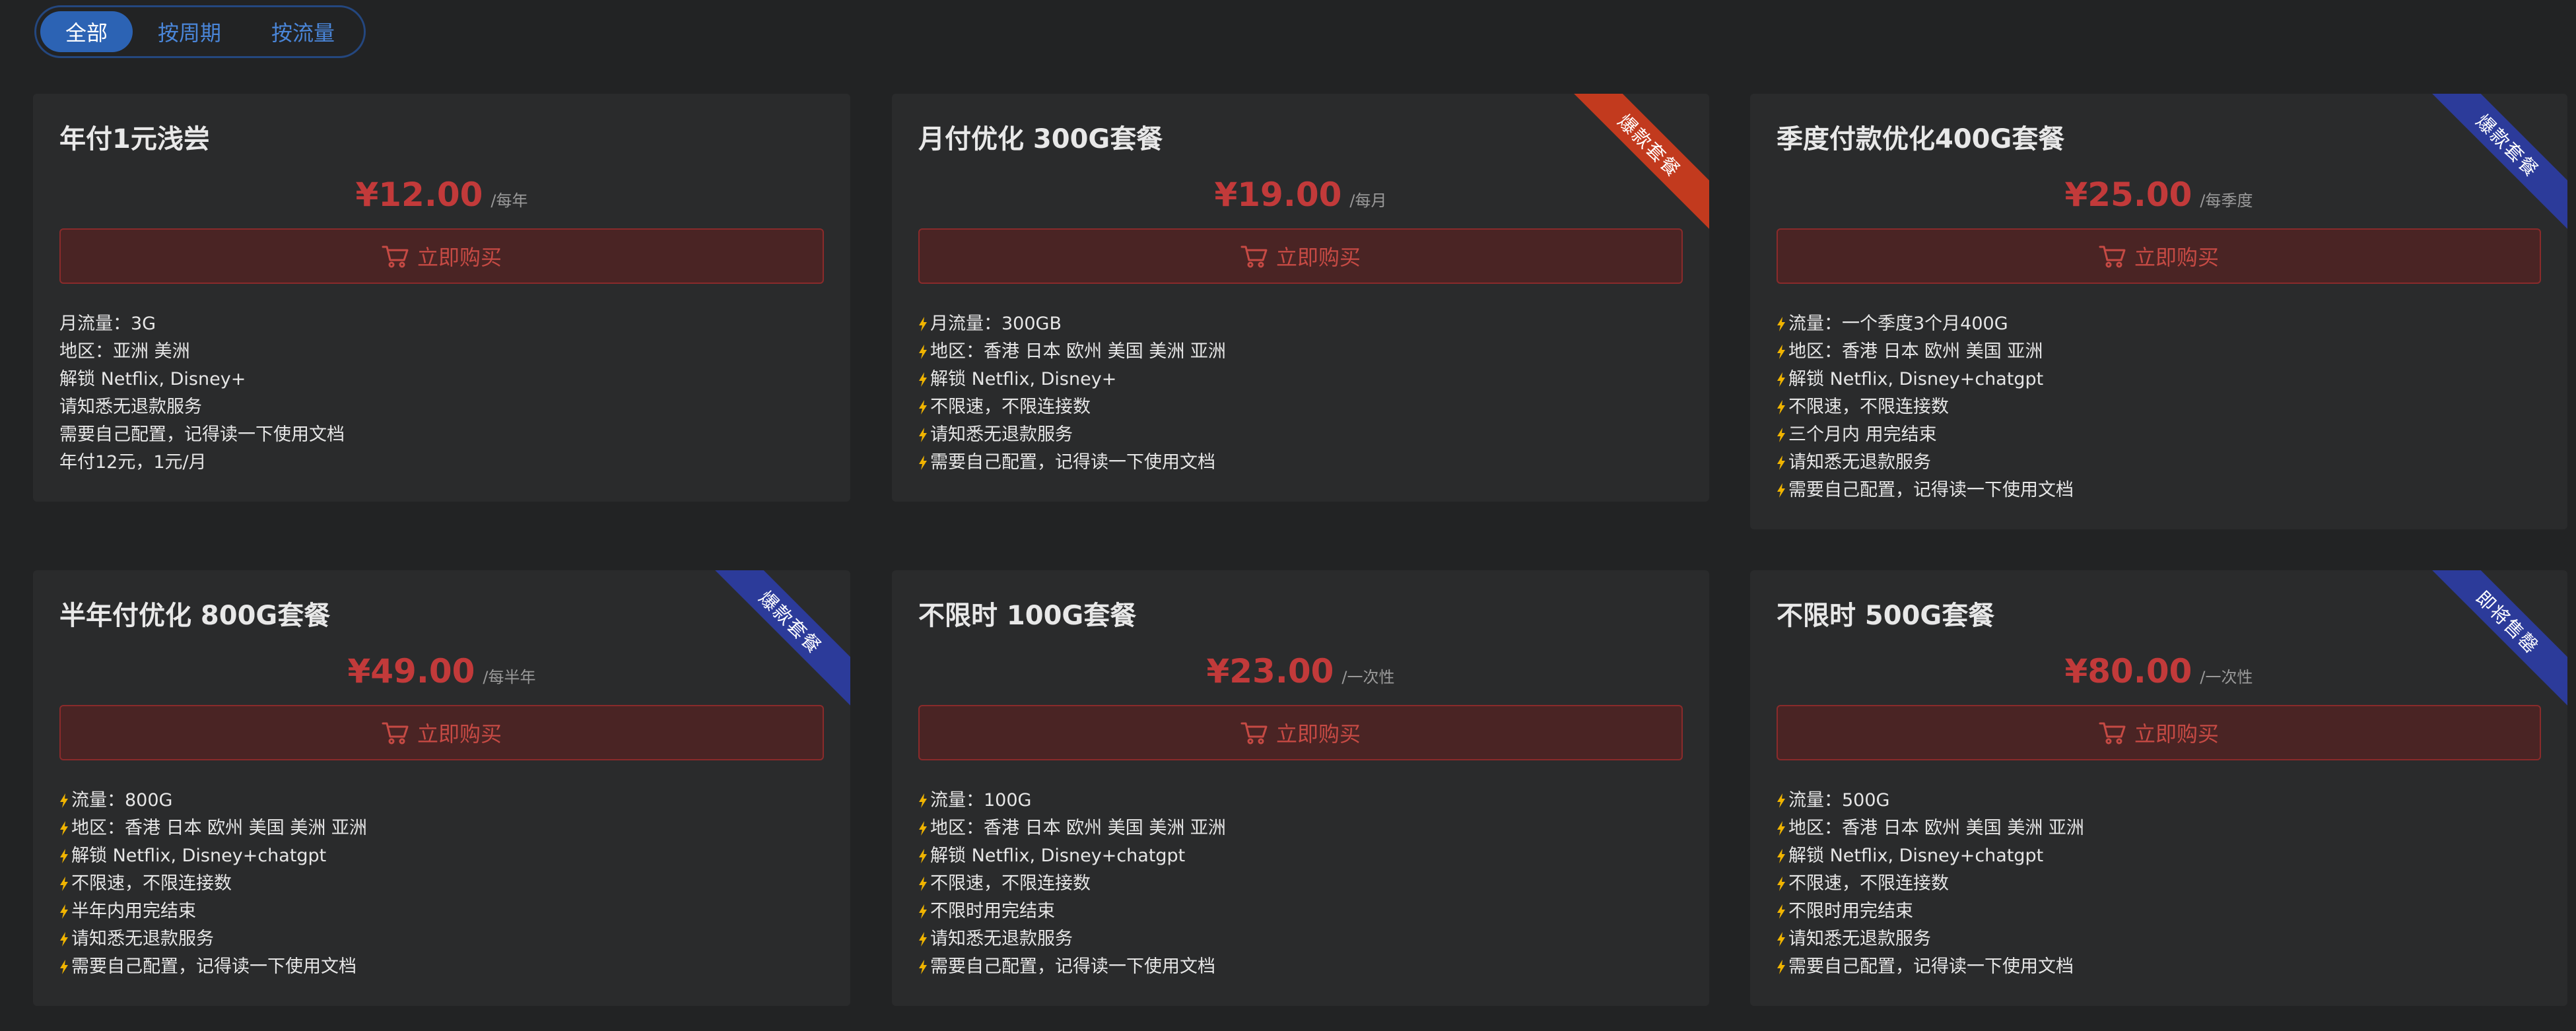  I want to click on filter-tabs: 全部 按周期 按流量, so click(200, 31).